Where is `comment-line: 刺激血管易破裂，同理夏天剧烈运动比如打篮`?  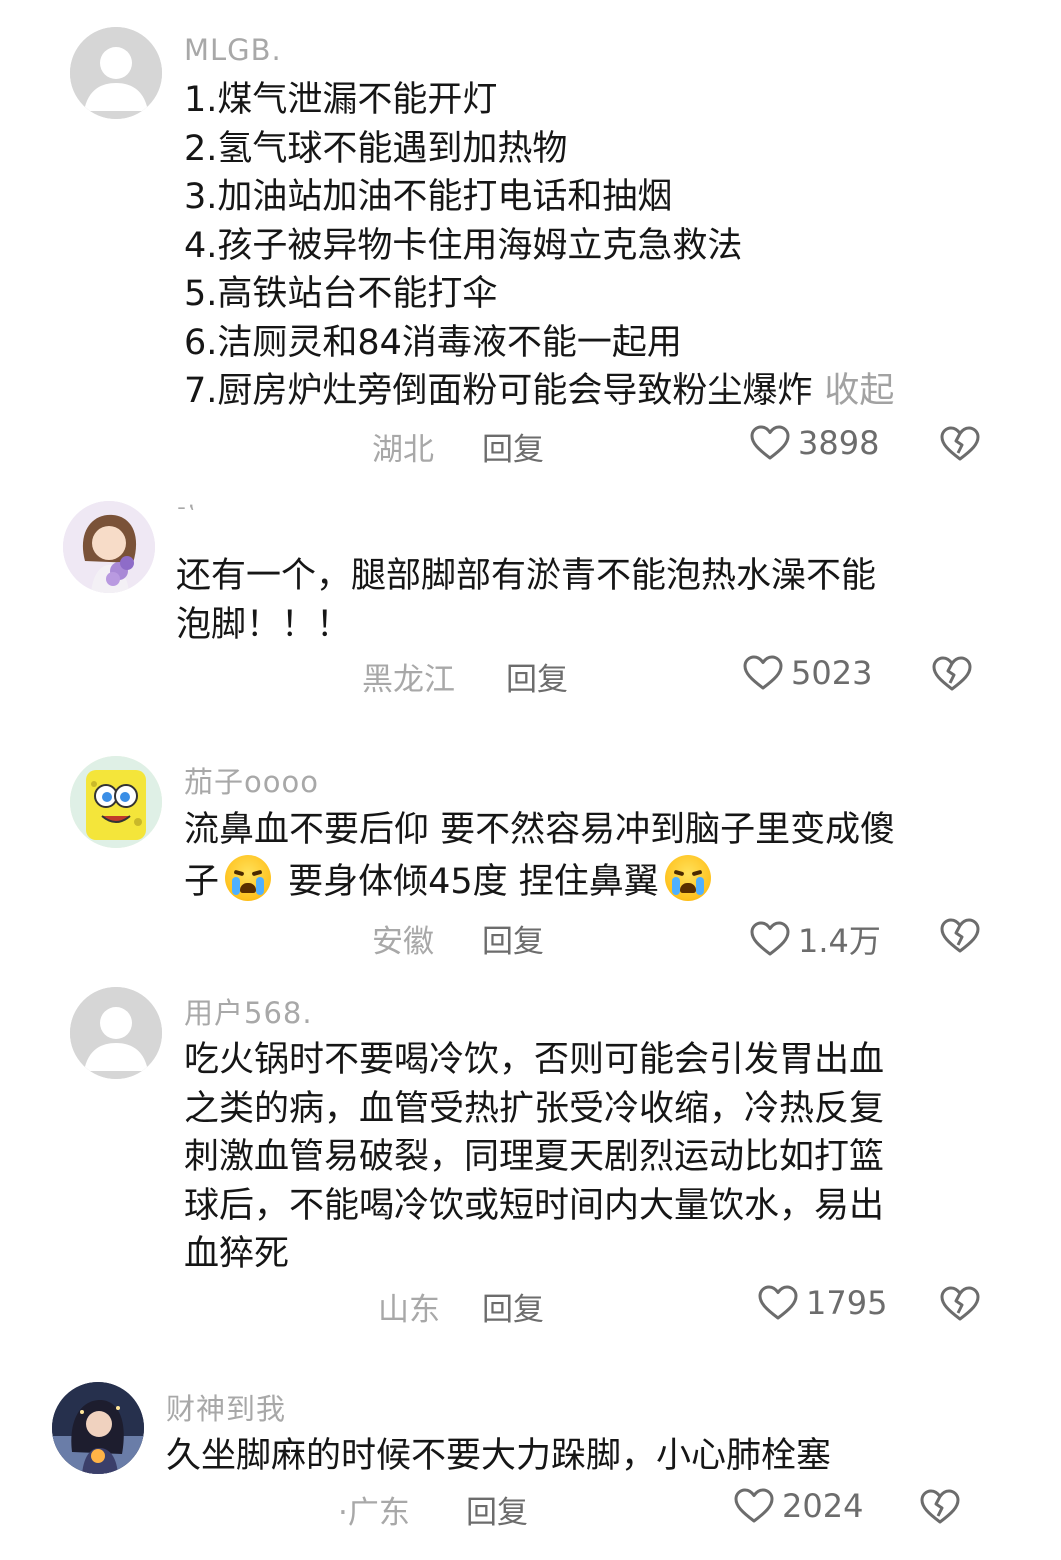 comment-line: 刺激血管易破裂，同理夏天剧烈运动比如打篮 is located at coordinates (534, 1157).